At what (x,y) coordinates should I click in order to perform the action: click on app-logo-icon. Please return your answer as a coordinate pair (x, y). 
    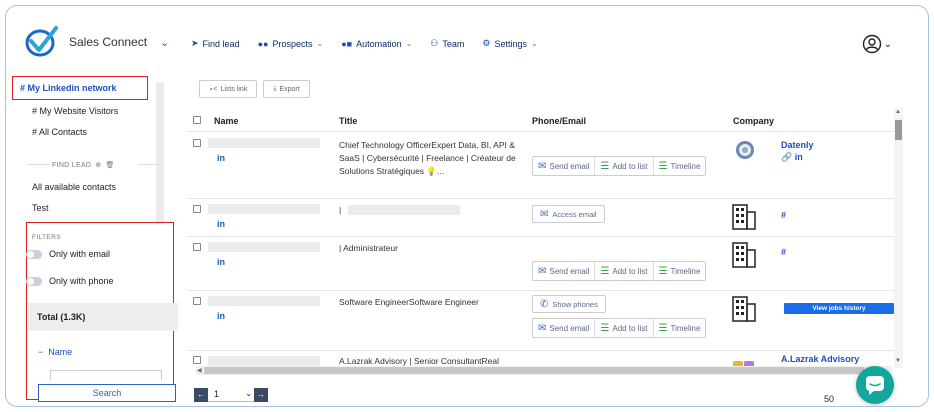
    Looking at the image, I should click on (41, 41).